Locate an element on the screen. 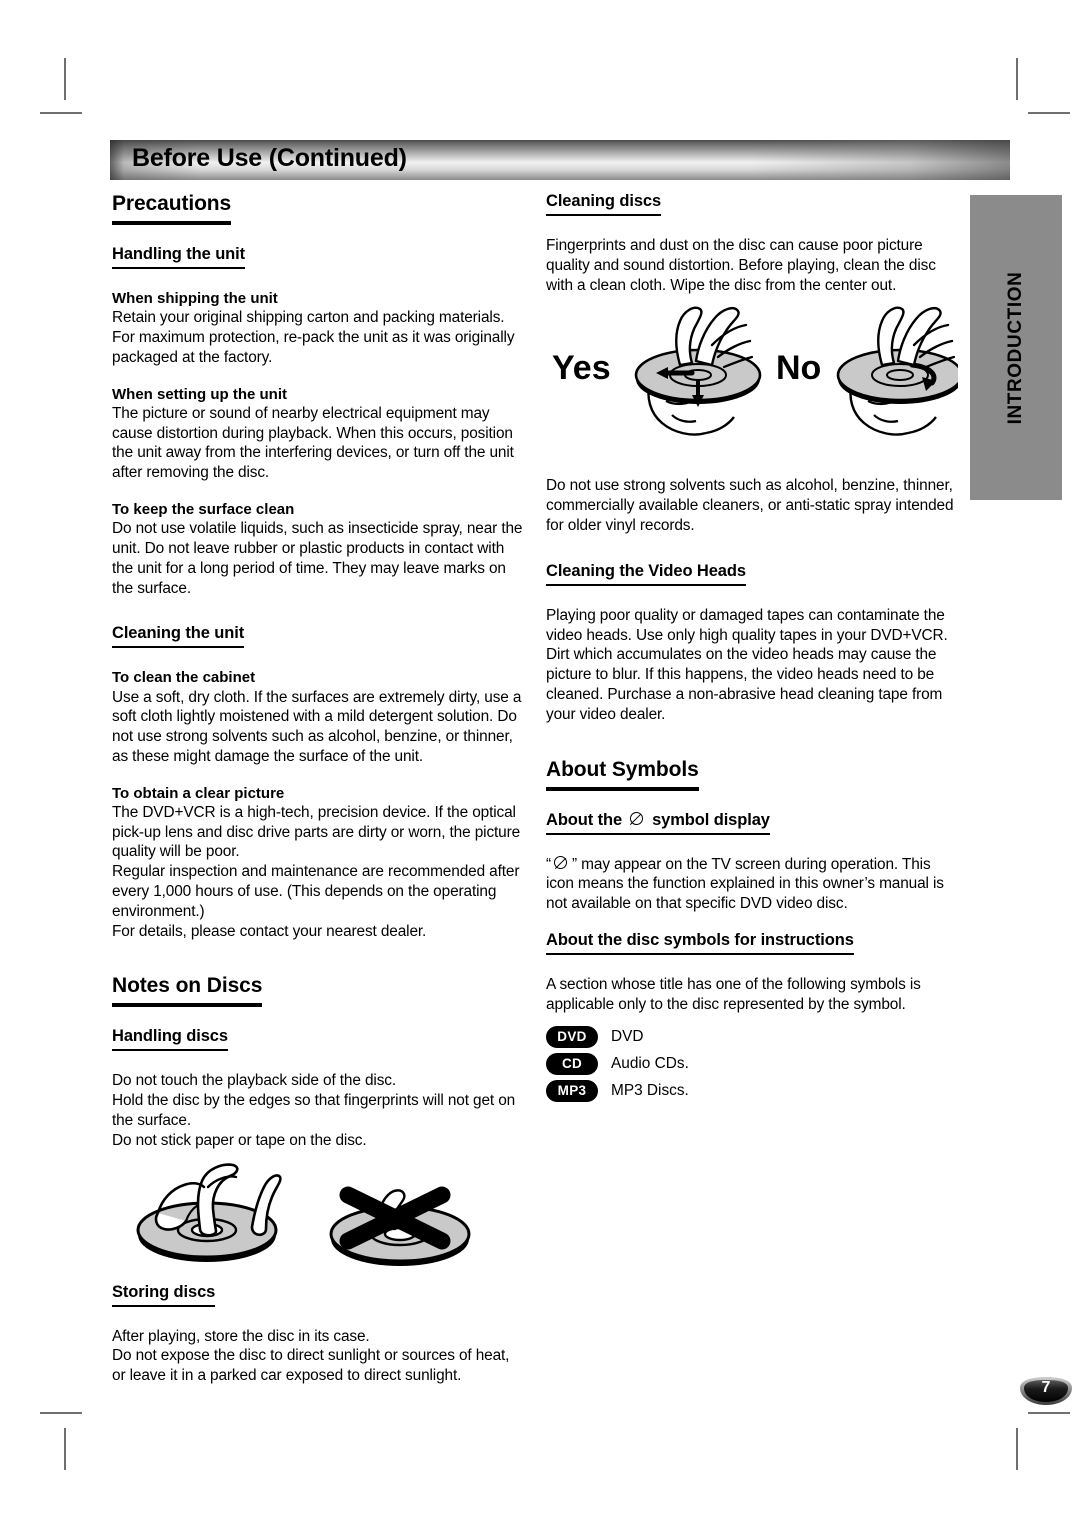 This screenshot has height=1526, width=1080. subheading-cleaning-discs-wrap: Cleaning discs is located at coordinates (752, 208).